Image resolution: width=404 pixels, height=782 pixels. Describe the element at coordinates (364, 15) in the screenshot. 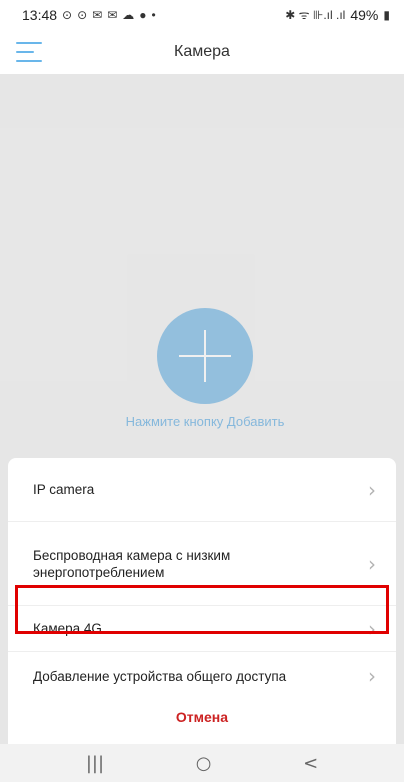

I see `battery-level: 49%` at that location.